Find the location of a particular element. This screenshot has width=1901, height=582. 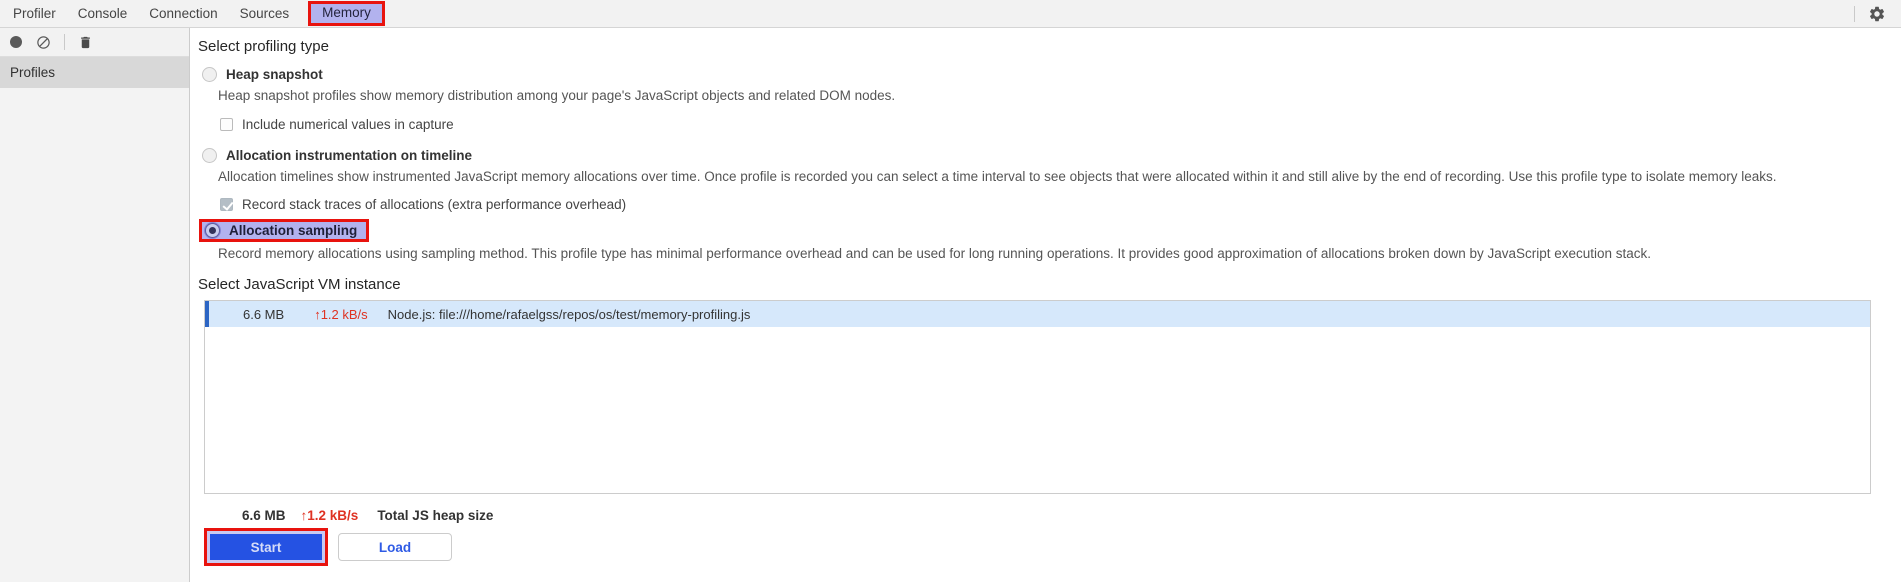

total-heap-size: 6.6 MB is located at coordinates (264, 515).